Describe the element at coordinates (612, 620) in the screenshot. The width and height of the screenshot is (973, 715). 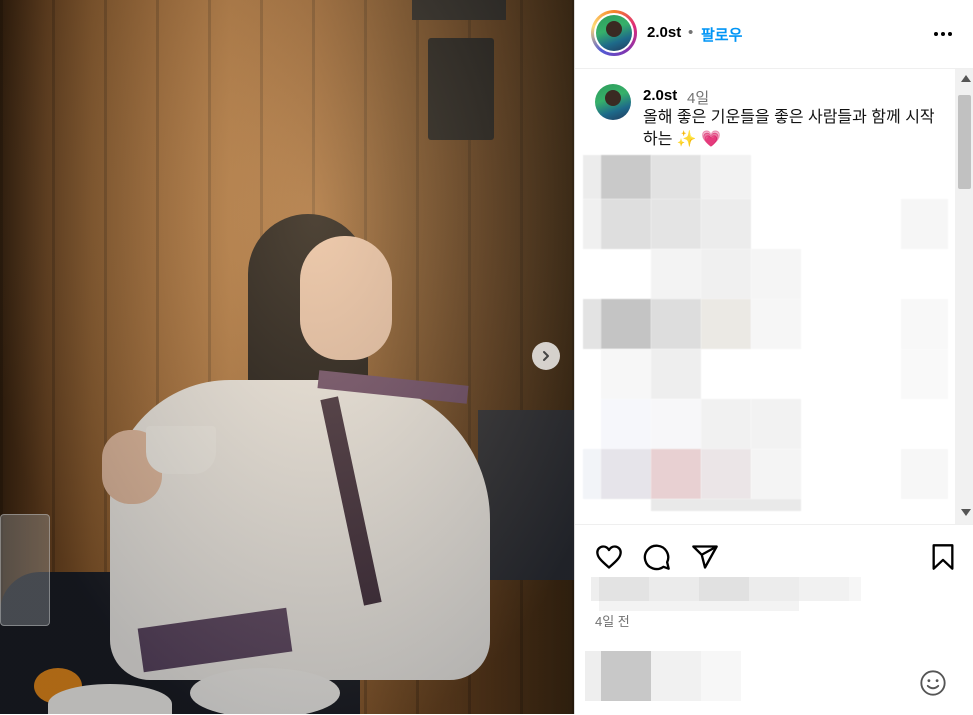
I see `post-time-ago: 4일 전` at that location.